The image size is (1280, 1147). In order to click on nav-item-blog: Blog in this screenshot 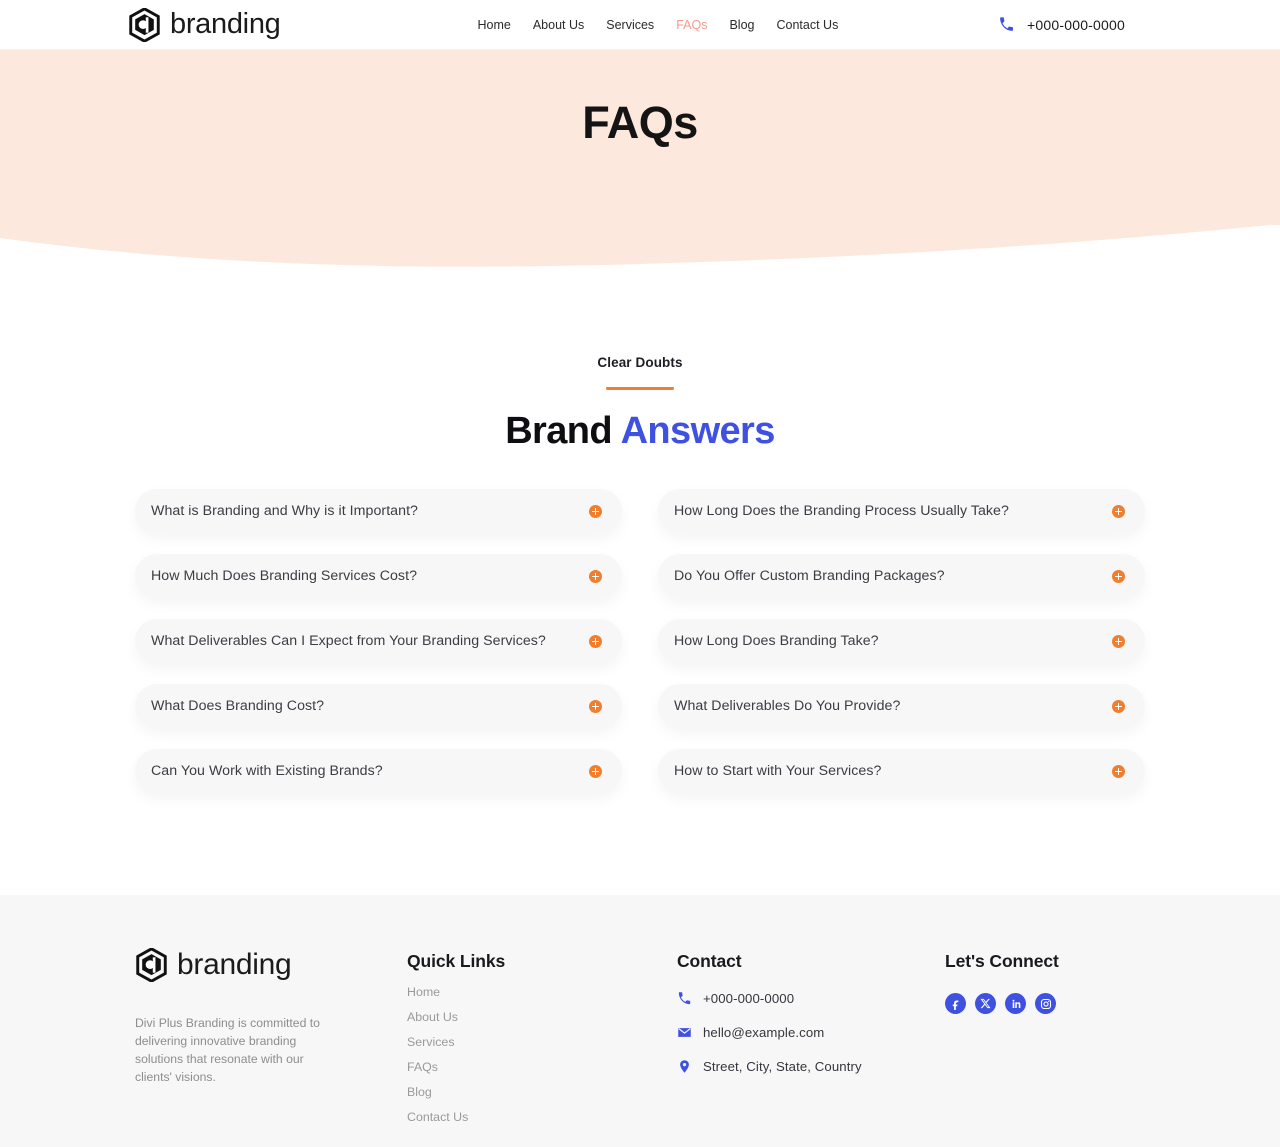, I will do `click(741, 25)`.